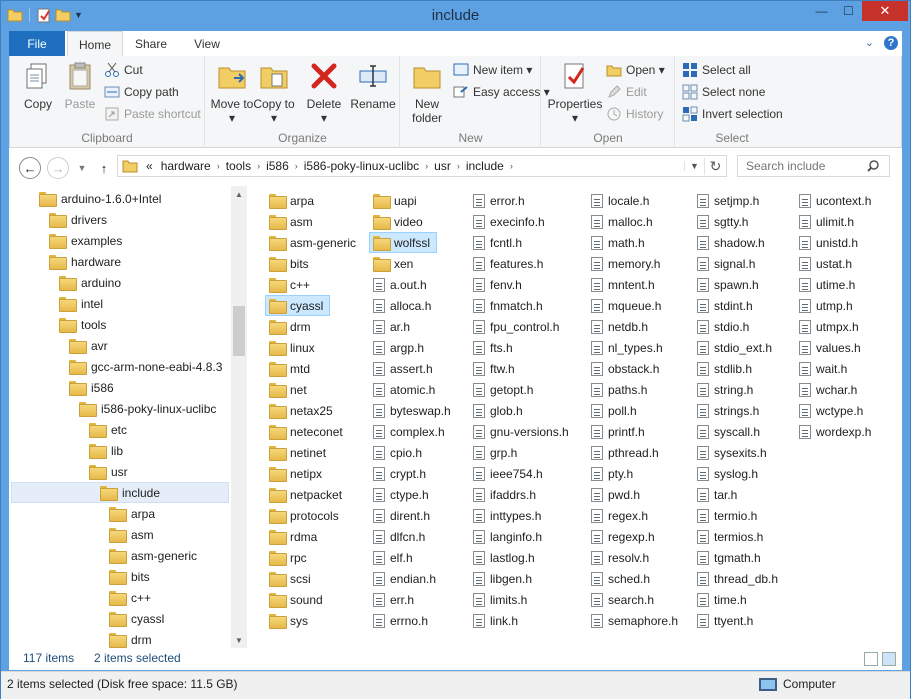  I want to click on cut-button: Cut, so click(123, 70).